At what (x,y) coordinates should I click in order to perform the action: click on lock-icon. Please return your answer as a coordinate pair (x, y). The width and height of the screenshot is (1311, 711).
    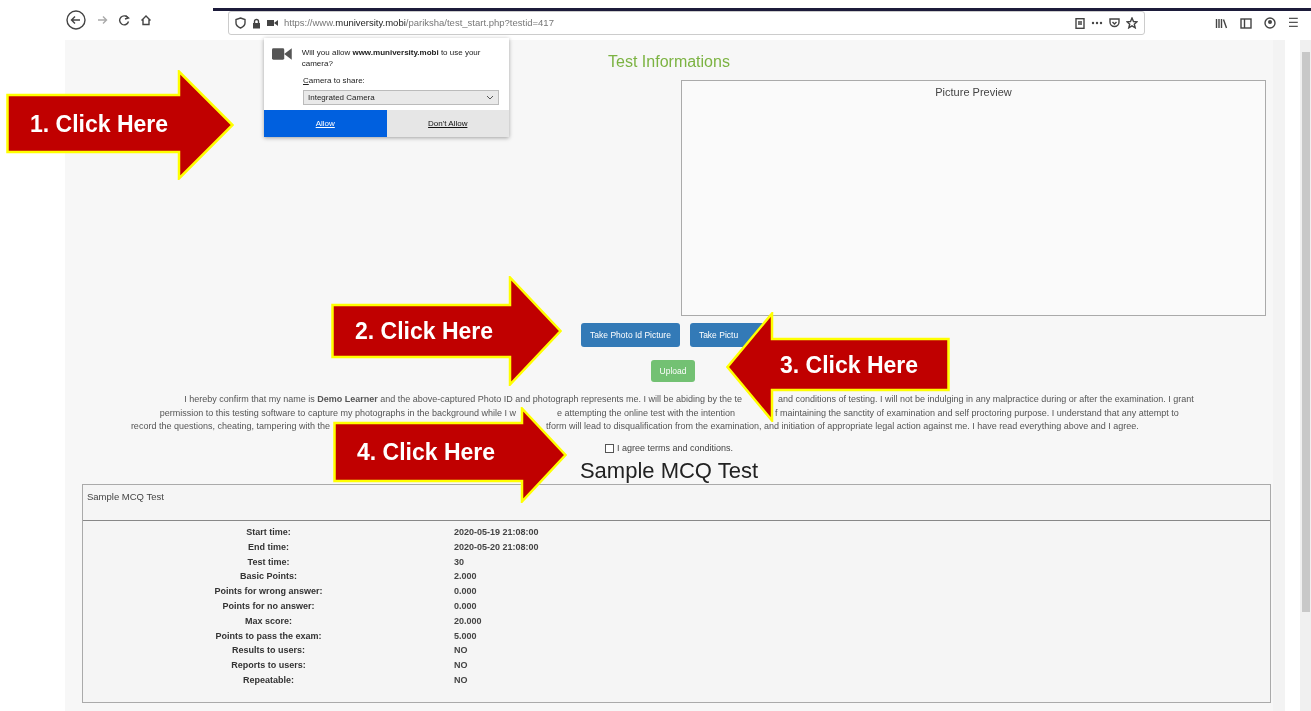
    Looking at the image, I should click on (256, 23).